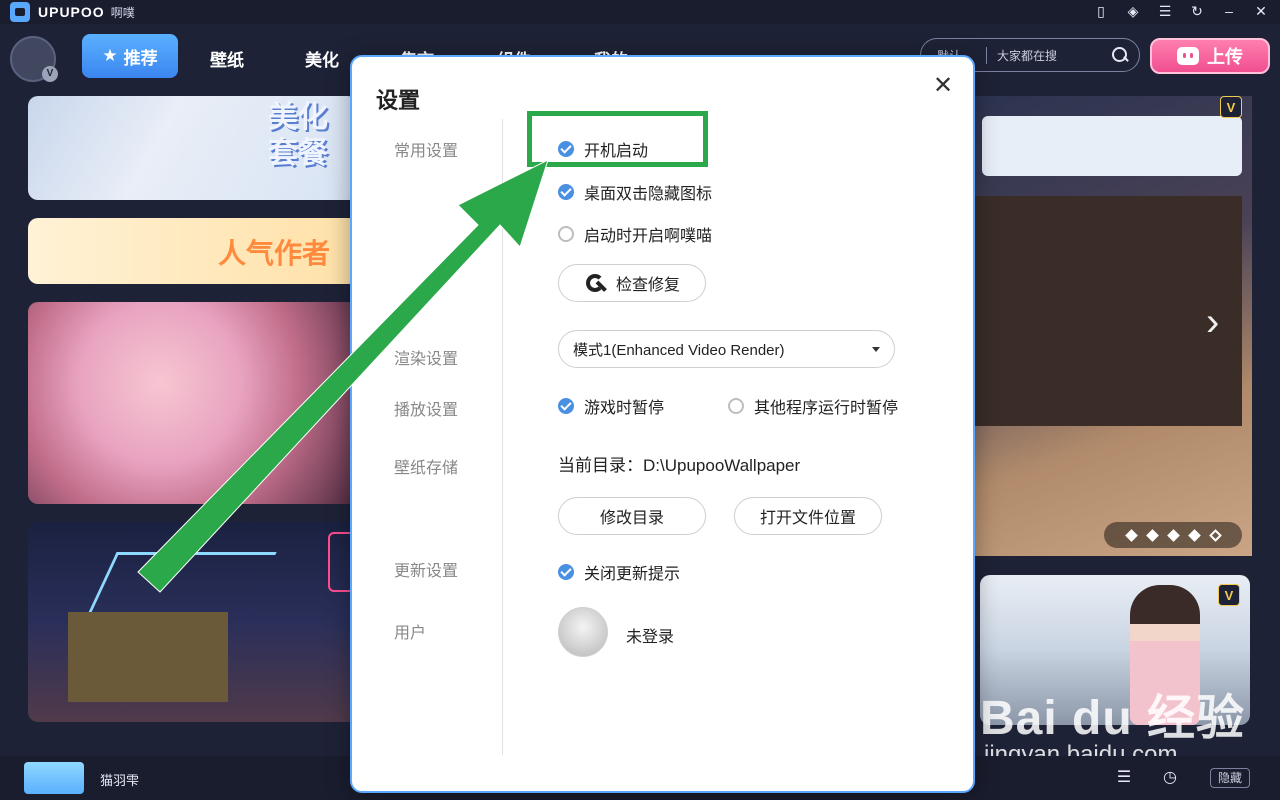  I want to click on app-logo-icon, so click(20, 12).